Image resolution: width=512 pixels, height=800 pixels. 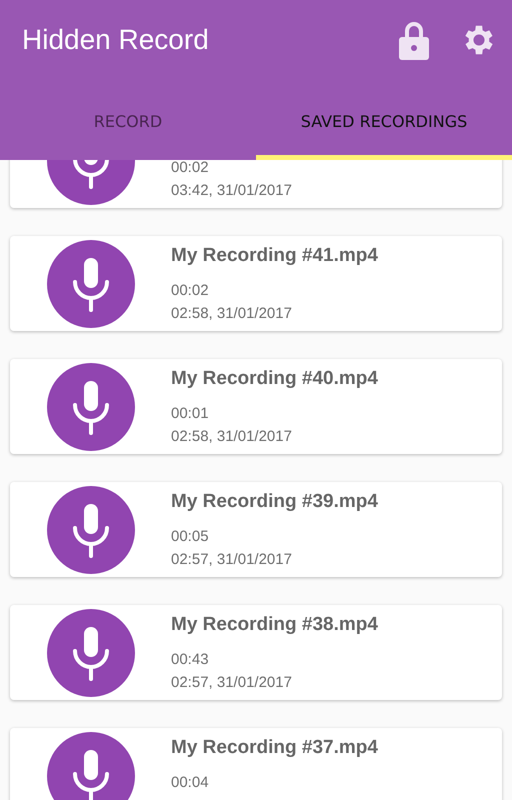 I want to click on recording-card: My Recording #37.mp4 00:04, so click(x=256, y=764).